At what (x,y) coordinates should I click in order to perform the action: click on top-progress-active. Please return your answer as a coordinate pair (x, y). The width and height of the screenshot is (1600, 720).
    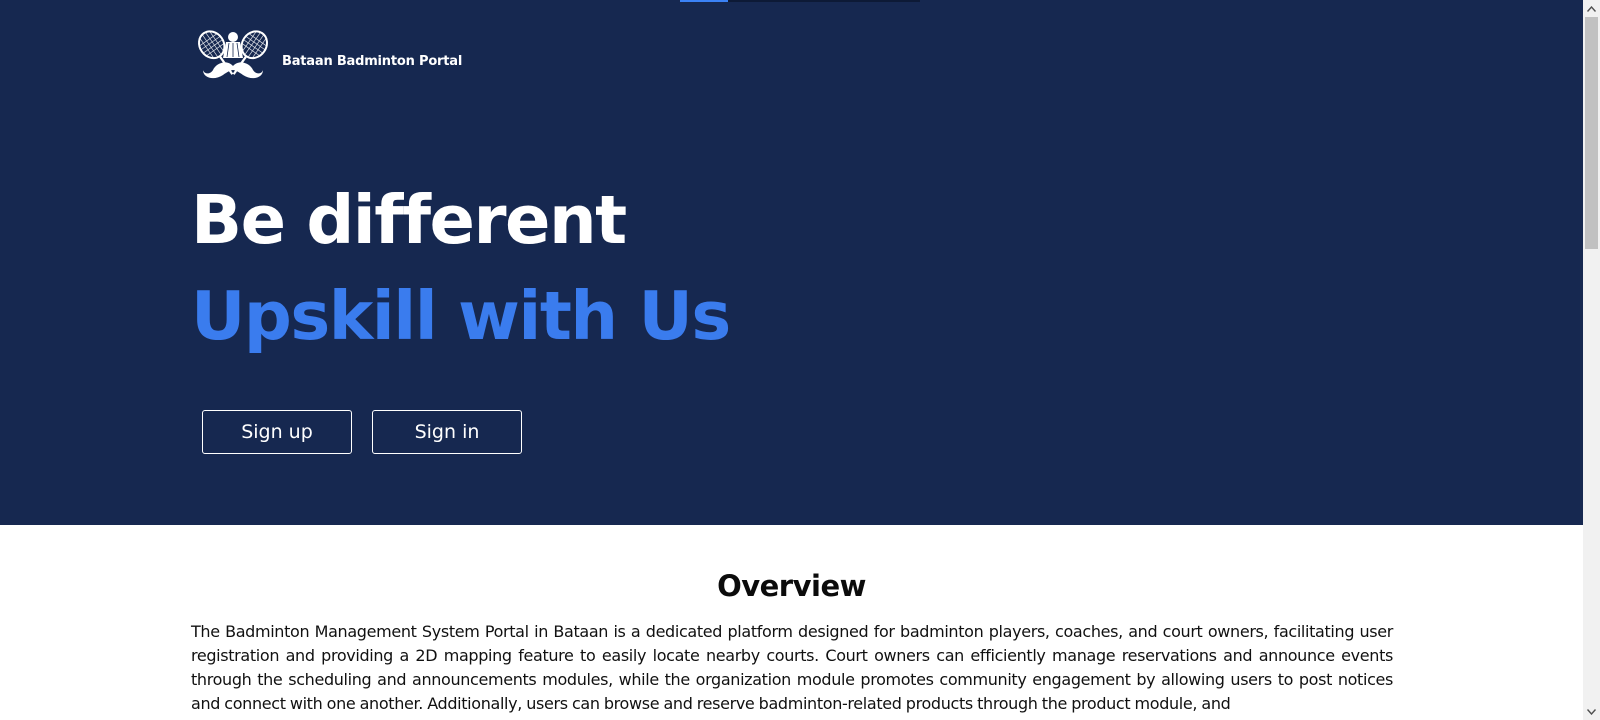
    Looking at the image, I should click on (704, 1).